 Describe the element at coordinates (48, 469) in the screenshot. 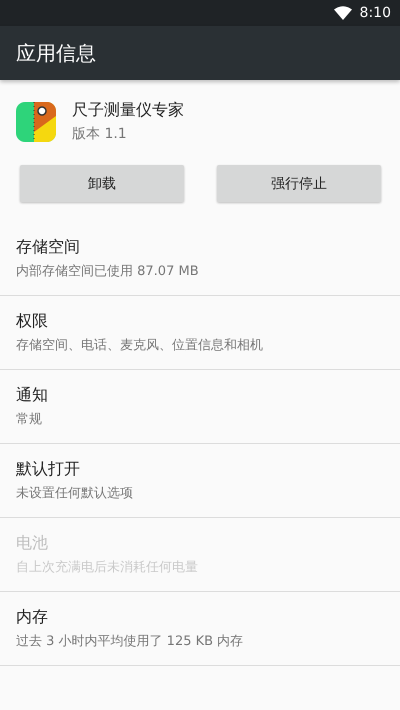

I see `item-title: 默认打开` at that location.